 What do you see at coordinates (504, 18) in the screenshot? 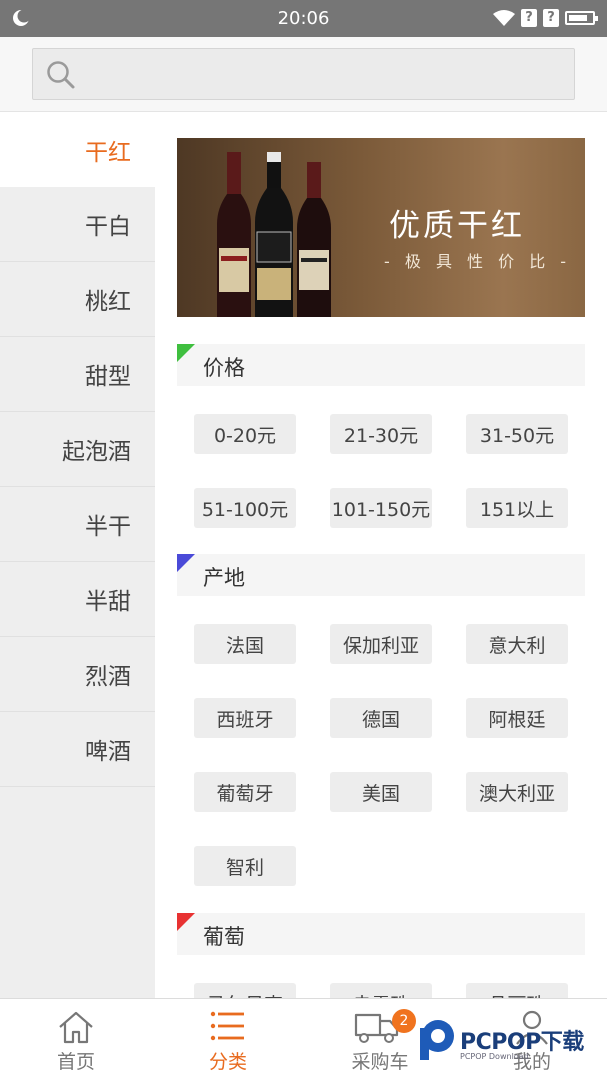
I see `wifi-icon` at bounding box center [504, 18].